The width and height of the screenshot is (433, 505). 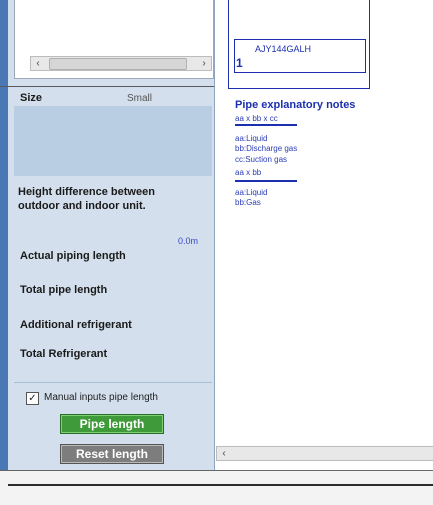 I want to click on scroll-thumb, so click(x=118, y=64).